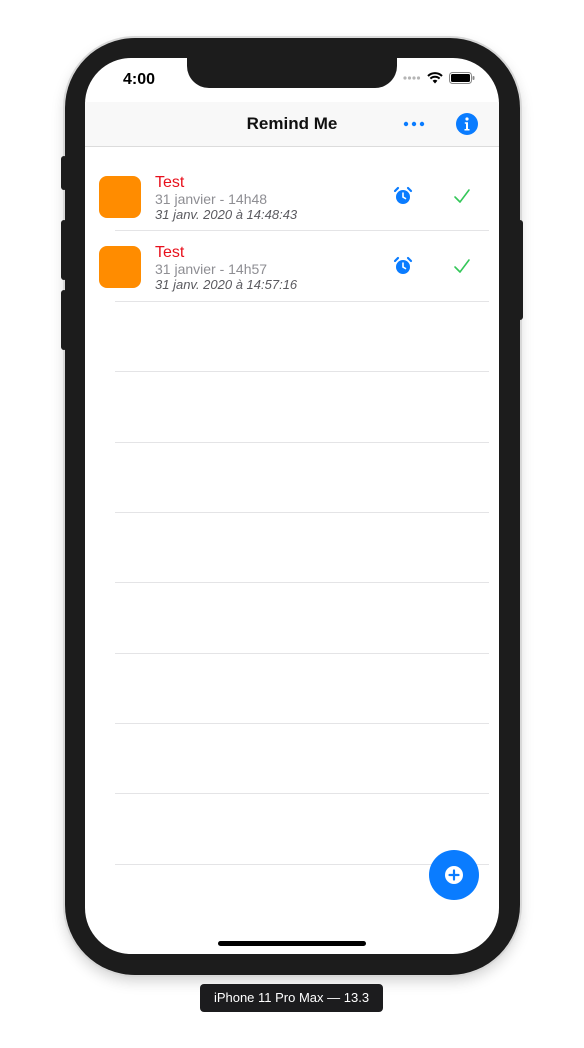 Image resolution: width=584 pixels, height=1048 pixels. I want to click on wifi-icon, so click(435, 78).